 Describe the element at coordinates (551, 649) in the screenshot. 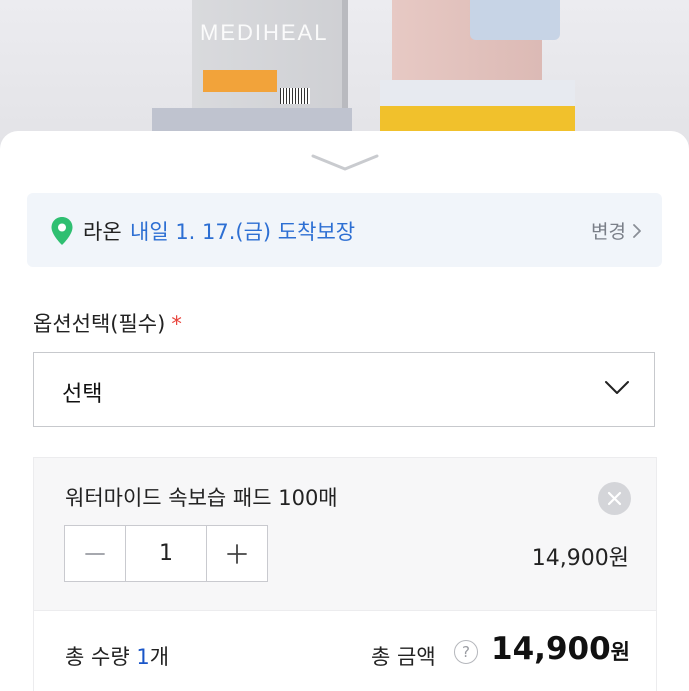

I see `total-amount-value: 14,900` at that location.